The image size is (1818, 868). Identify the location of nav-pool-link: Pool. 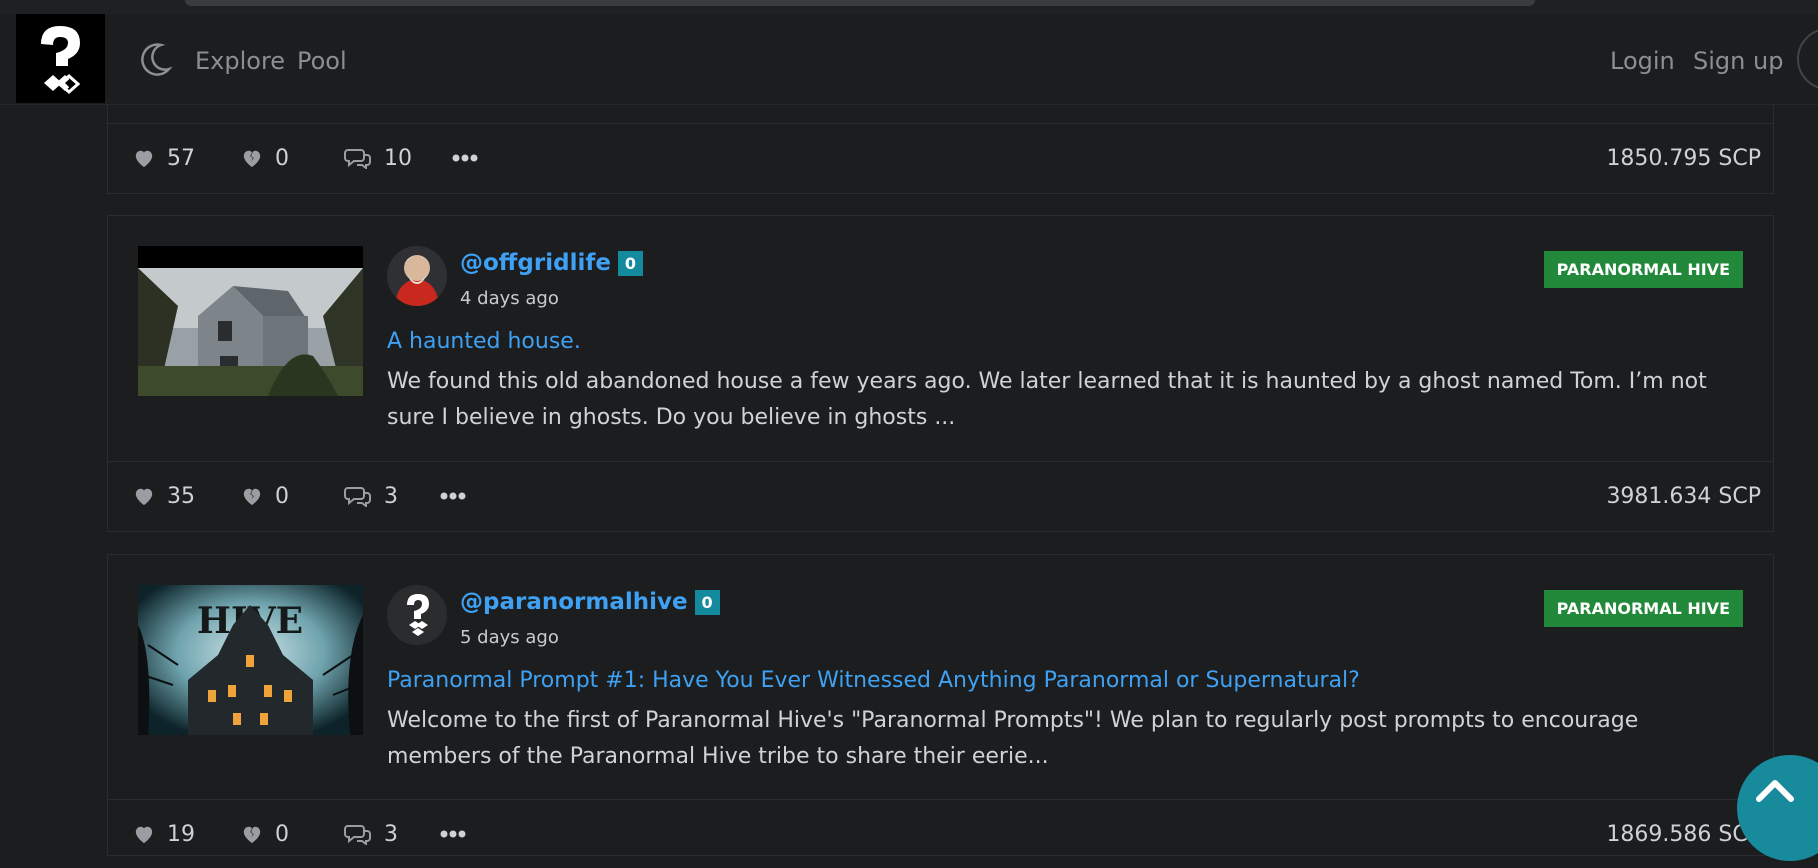
(322, 61).